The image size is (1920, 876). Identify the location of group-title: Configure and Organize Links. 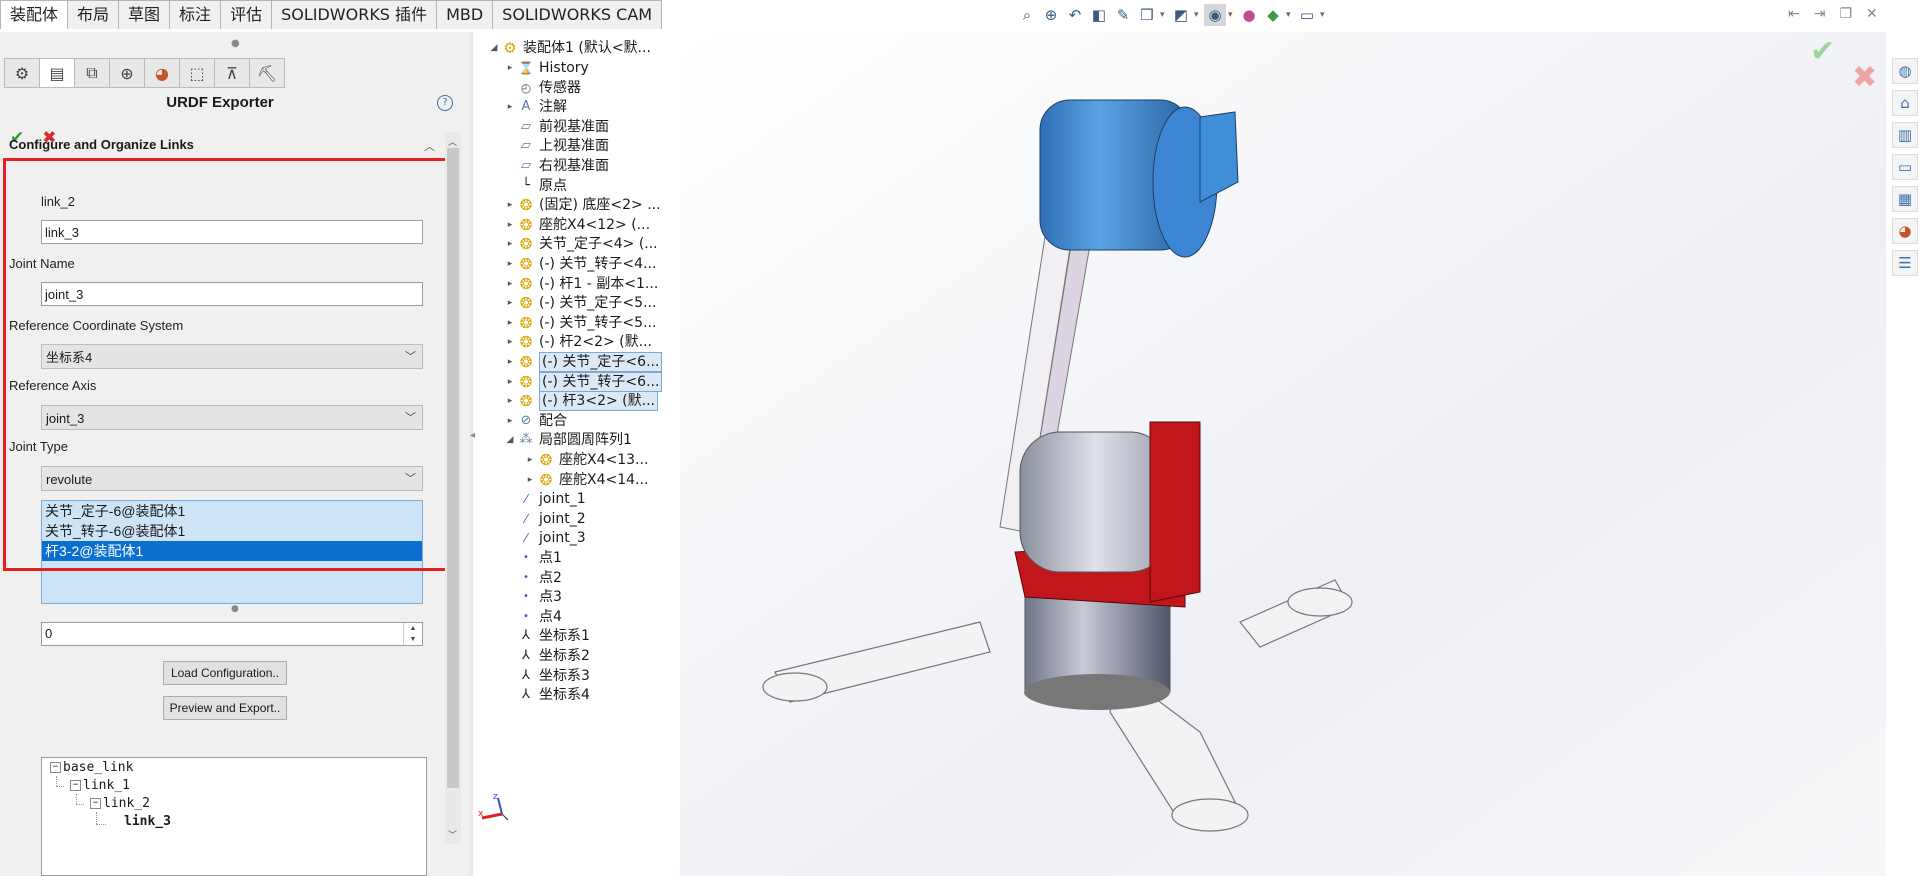
(101, 144).